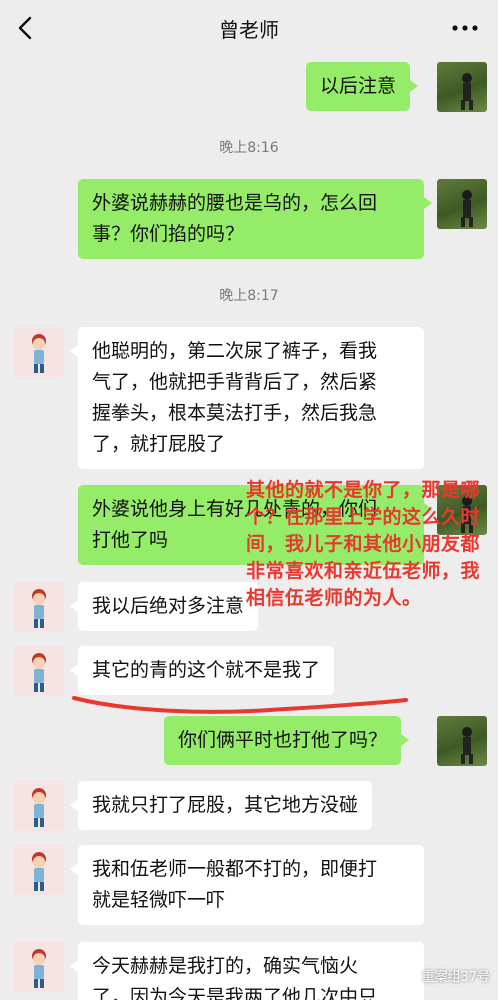 The height and width of the screenshot is (1000, 498). I want to click on more-dots-icon, so click(465, 28).